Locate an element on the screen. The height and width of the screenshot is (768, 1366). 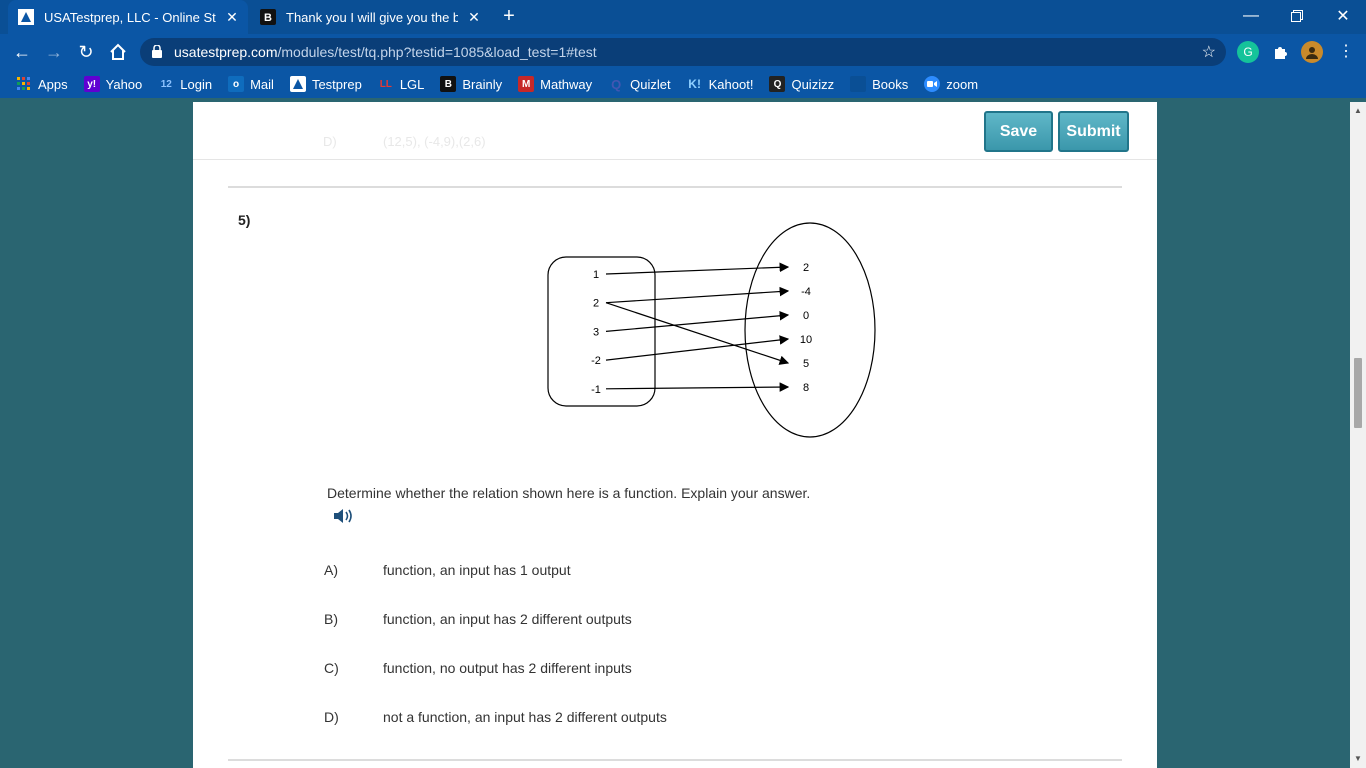
bookmark-label: Kahoot! is located at coordinates (731, 84).